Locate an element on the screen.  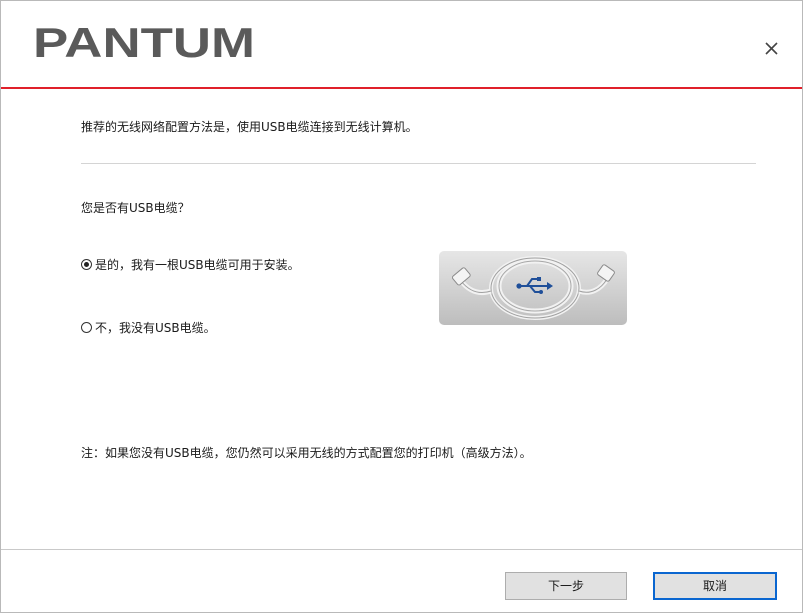
close-button is located at coordinates (772, 49).